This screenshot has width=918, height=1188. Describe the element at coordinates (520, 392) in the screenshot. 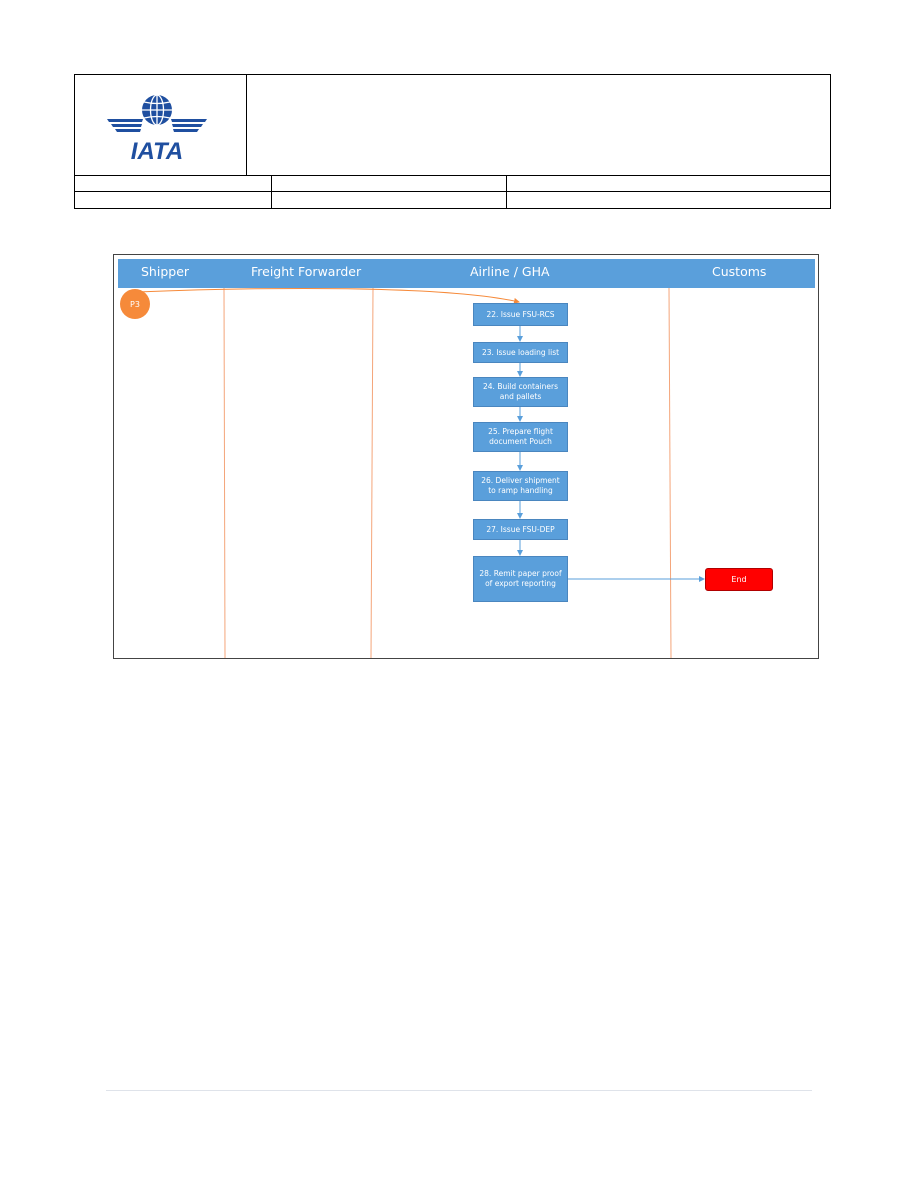

I see `process-step-24: 24. Build containers and pallets` at that location.